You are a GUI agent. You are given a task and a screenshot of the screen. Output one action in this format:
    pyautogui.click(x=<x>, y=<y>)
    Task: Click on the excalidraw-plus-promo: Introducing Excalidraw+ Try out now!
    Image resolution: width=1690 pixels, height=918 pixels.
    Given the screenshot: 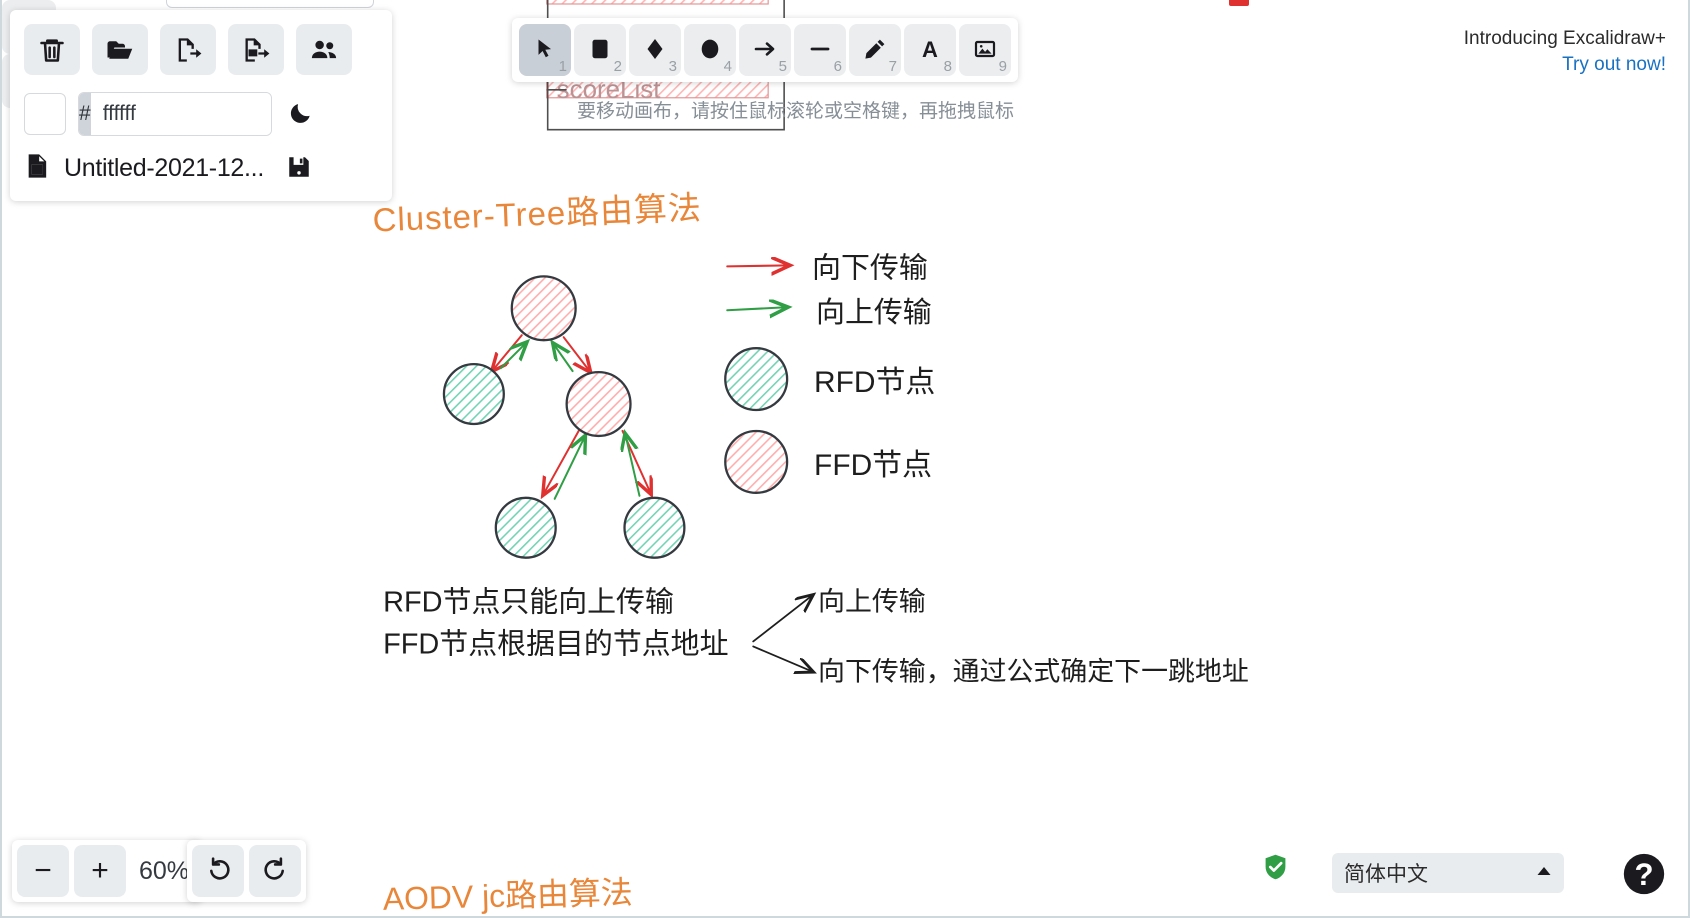 What is the action you would take?
    pyautogui.click(x=1565, y=51)
    